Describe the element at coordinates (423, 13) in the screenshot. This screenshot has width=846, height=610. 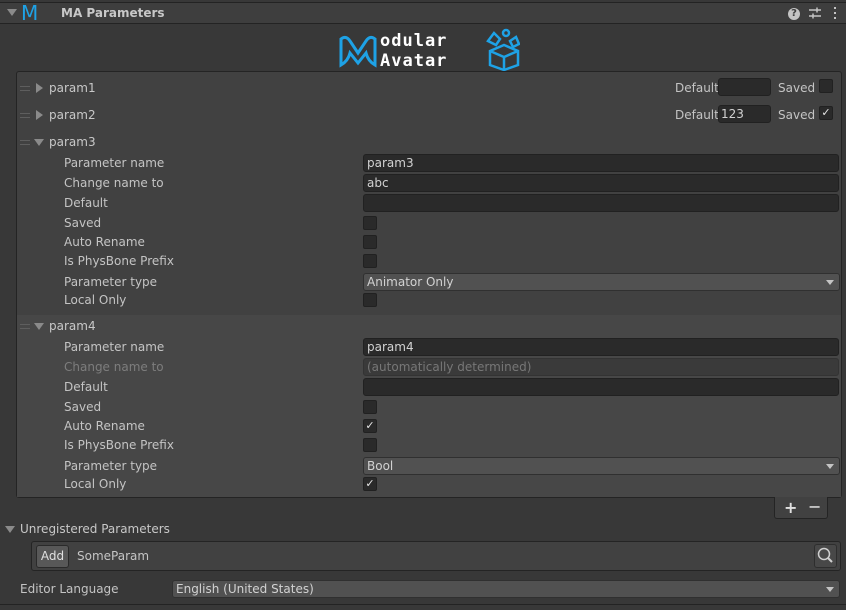
I see `component-header: M MA Parameters ?` at that location.